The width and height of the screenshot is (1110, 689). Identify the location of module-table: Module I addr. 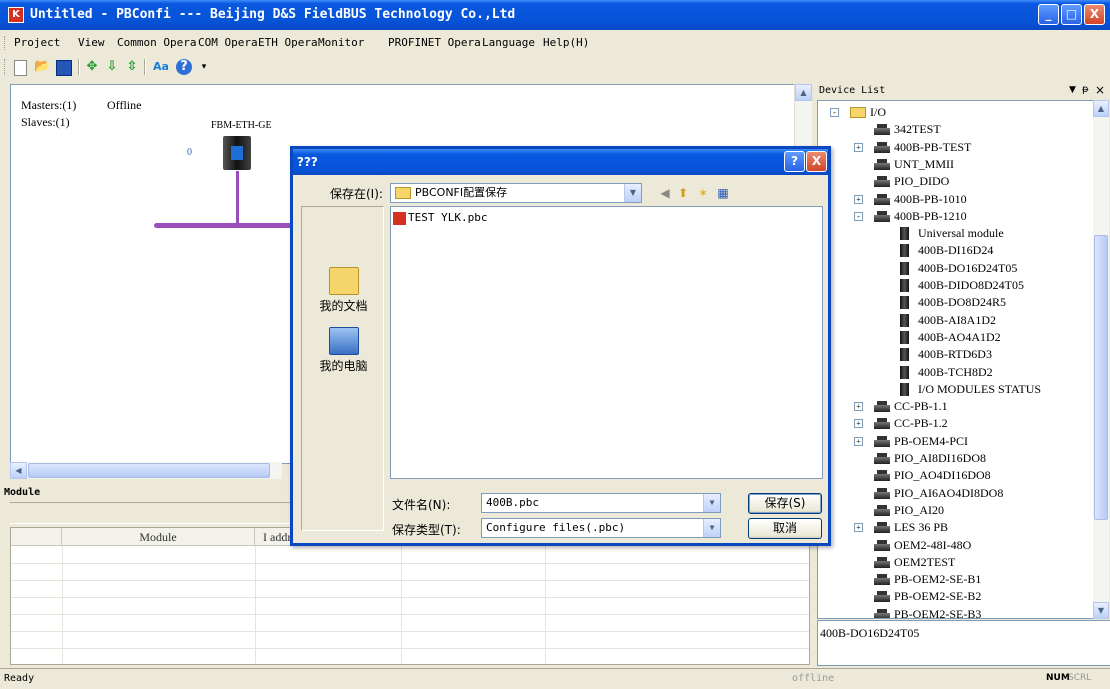
(410, 596).